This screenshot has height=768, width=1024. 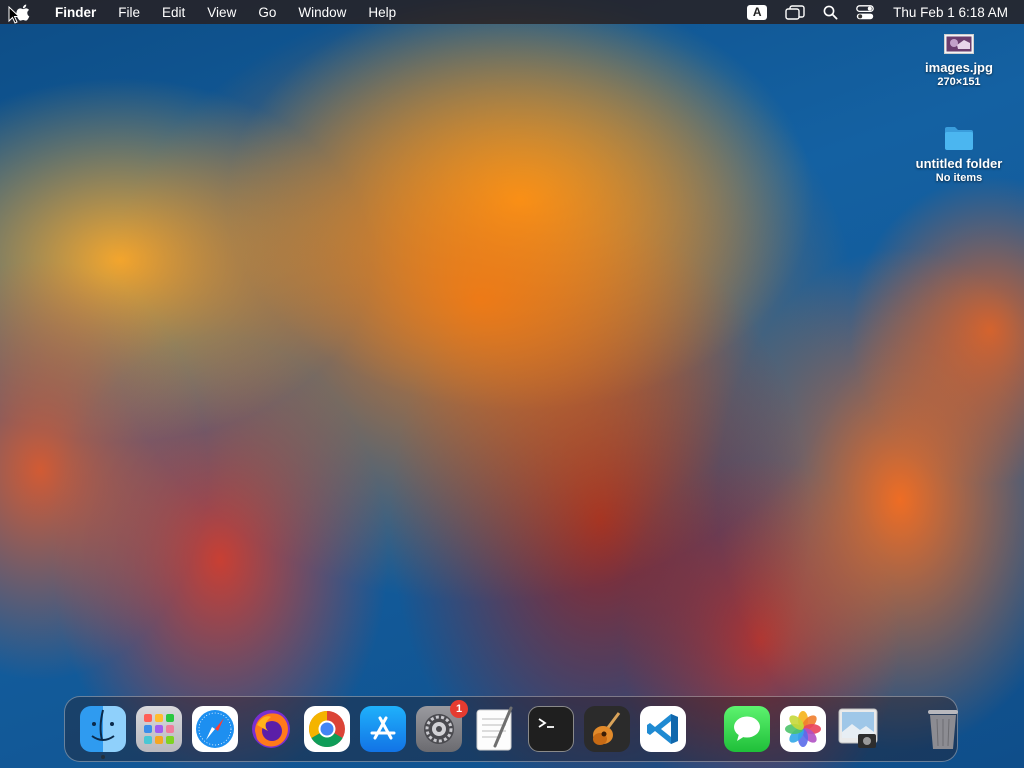 I want to click on dock-vscode, so click(x=663, y=729).